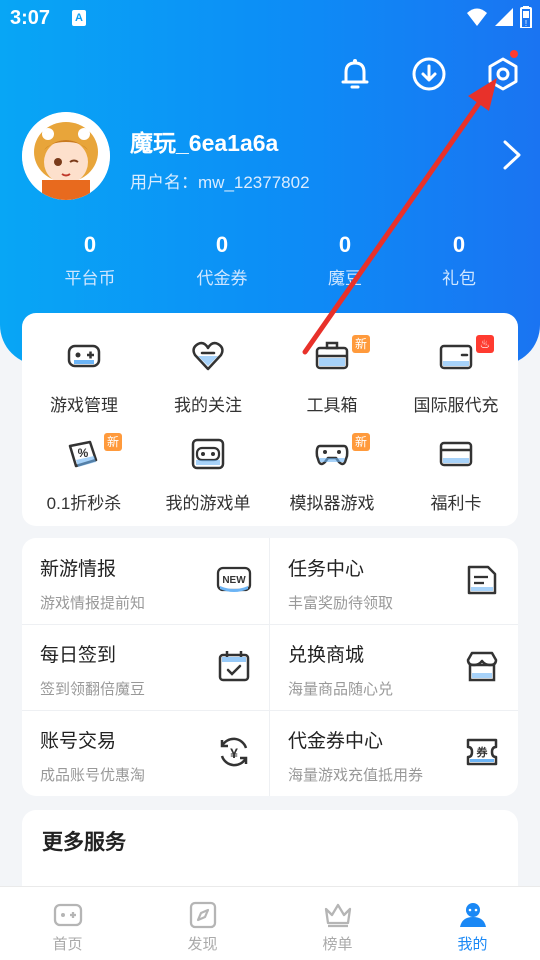  I want to click on grid-item-label: 福利卡, so click(456, 503).